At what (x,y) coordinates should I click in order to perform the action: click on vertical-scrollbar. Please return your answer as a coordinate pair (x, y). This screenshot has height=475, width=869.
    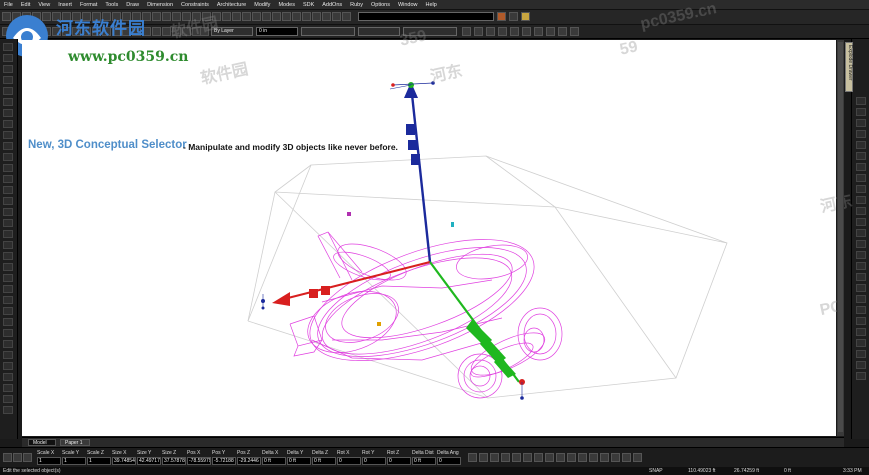
    Looking at the image, I should click on (840, 238).